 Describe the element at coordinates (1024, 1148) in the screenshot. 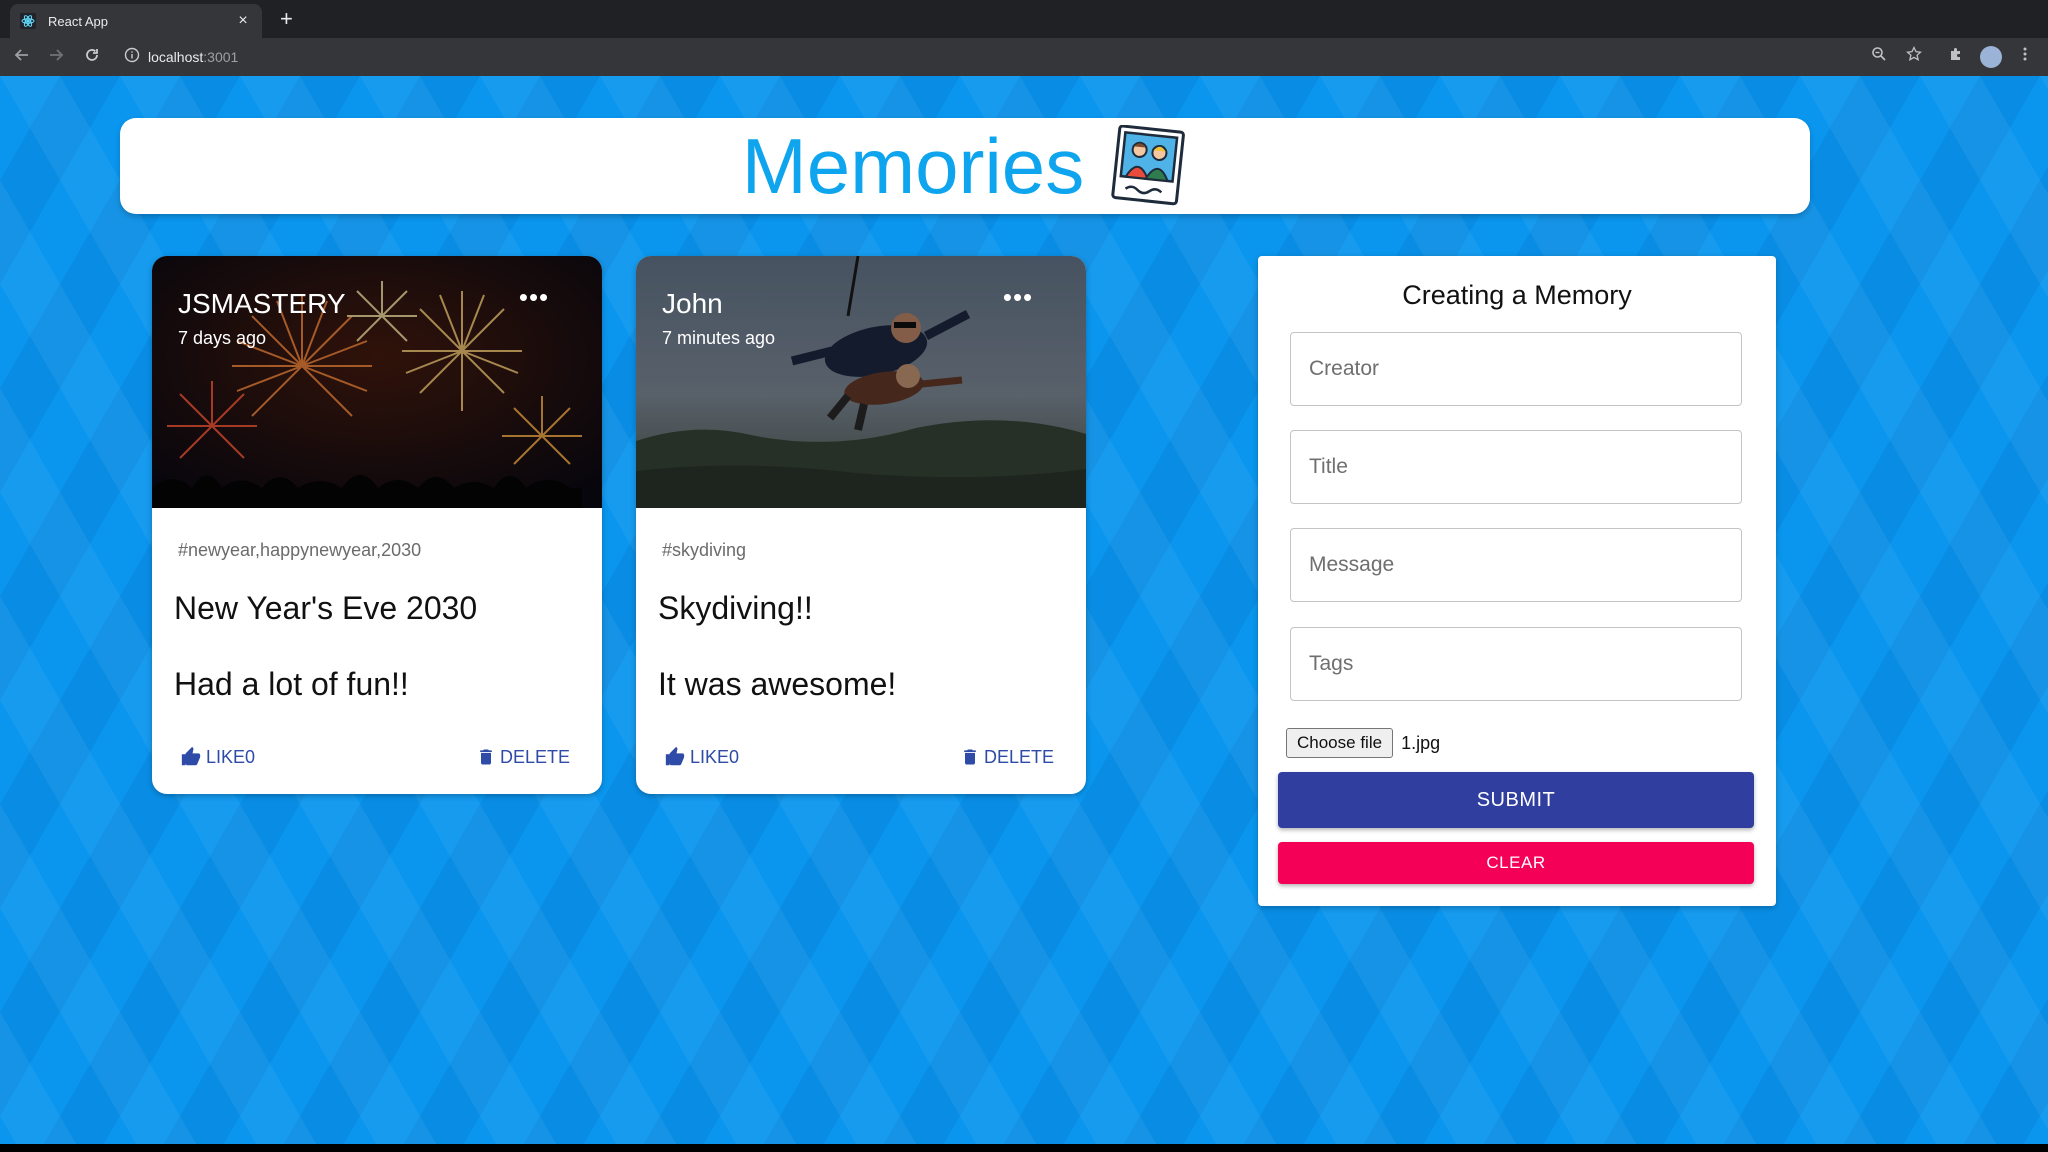

I see `bottom-bar` at that location.